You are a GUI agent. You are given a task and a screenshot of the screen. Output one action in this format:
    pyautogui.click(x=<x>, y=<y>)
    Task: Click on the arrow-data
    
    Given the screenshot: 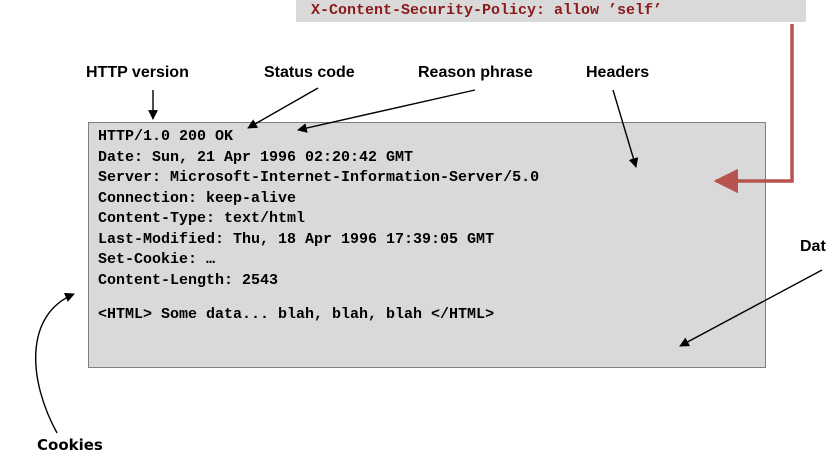 What is the action you would take?
    pyautogui.click(x=751, y=308)
    